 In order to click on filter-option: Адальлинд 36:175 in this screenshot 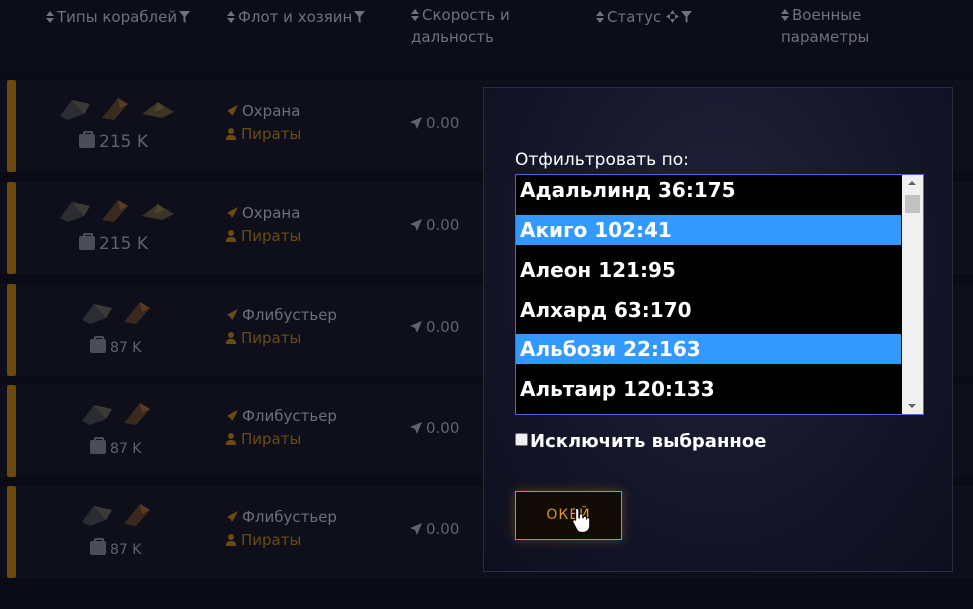, I will do `click(708, 190)`.